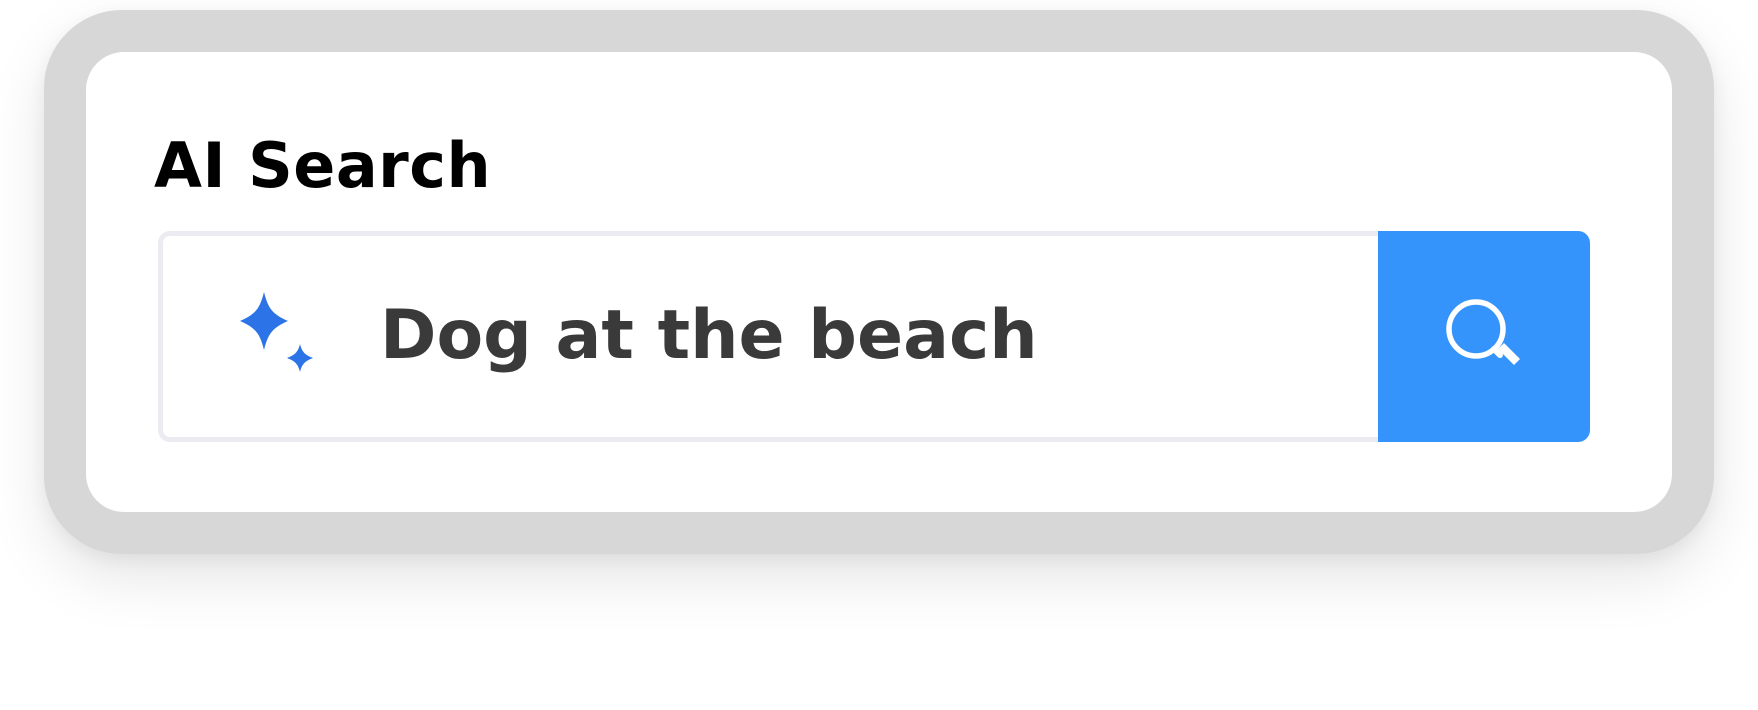  What do you see at coordinates (1483, 332) in the screenshot?
I see `magnifier-icon` at bounding box center [1483, 332].